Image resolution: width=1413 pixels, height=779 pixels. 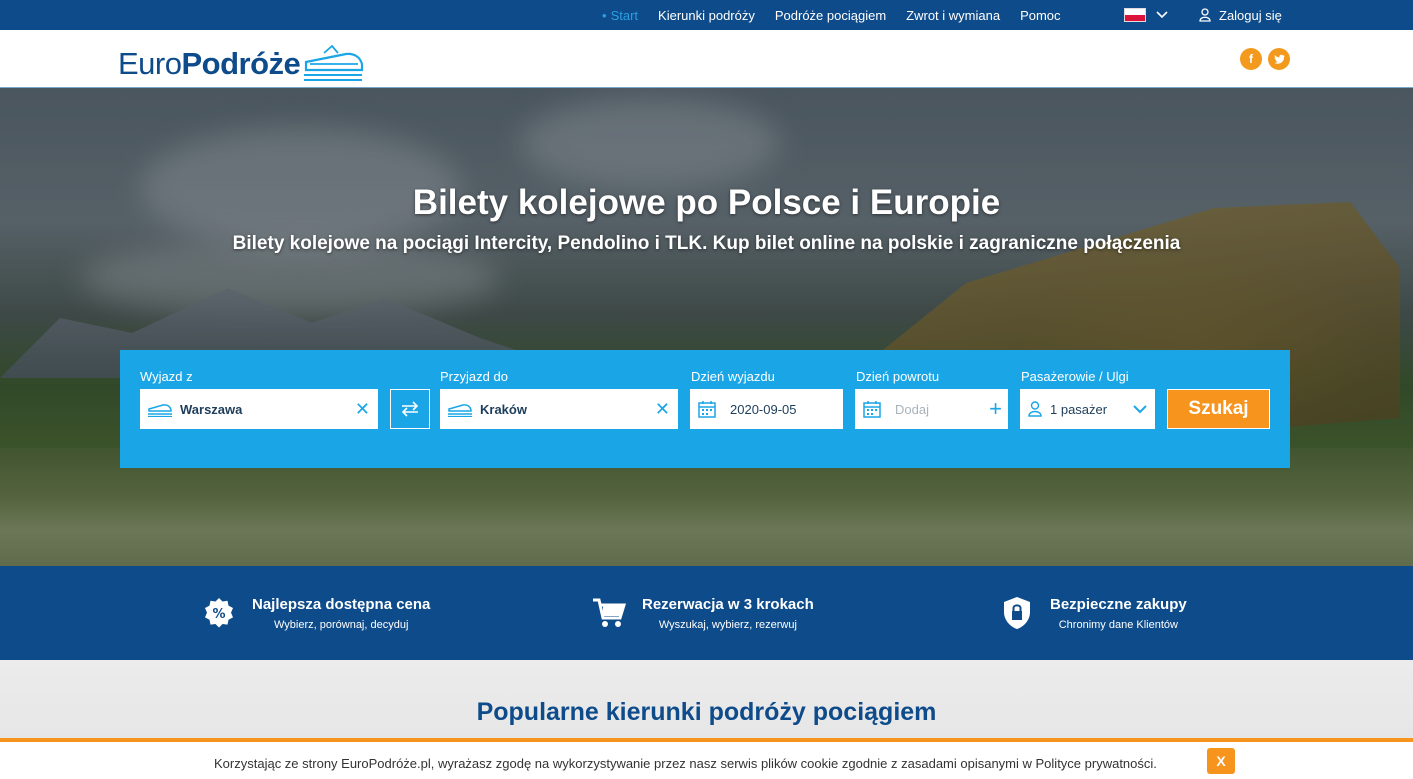 What do you see at coordinates (995, 409) in the screenshot?
I see `add-return-icon: +` at bounding box center [995, 409].